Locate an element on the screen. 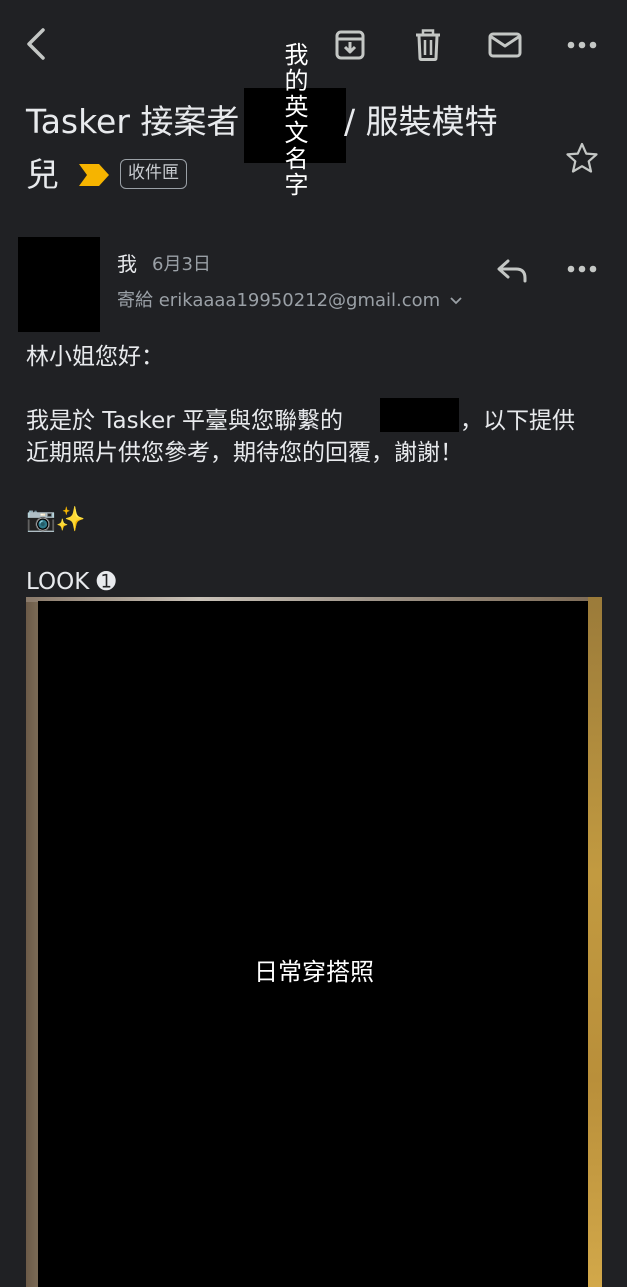  mail-icon is located at coordinates (505, 45).